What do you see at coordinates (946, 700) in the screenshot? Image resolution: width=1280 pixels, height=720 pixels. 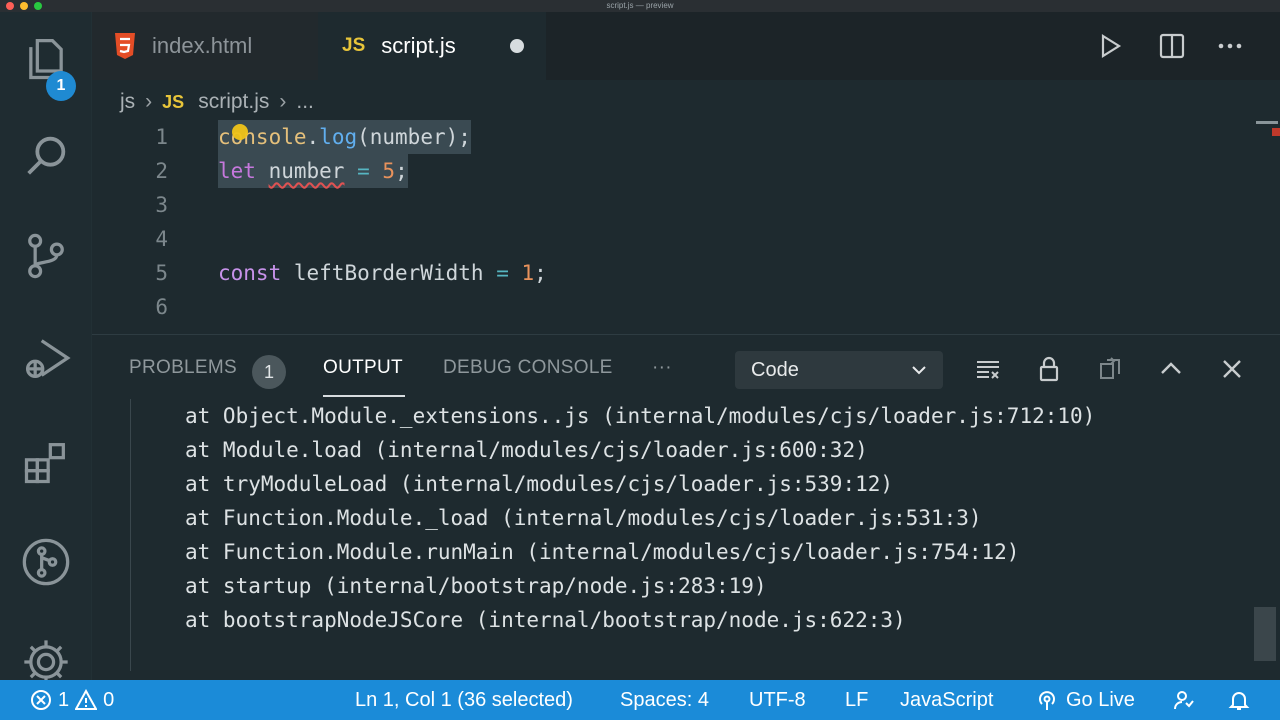 I see `language-mode: JavaScript` at bounding box center [946, 700].